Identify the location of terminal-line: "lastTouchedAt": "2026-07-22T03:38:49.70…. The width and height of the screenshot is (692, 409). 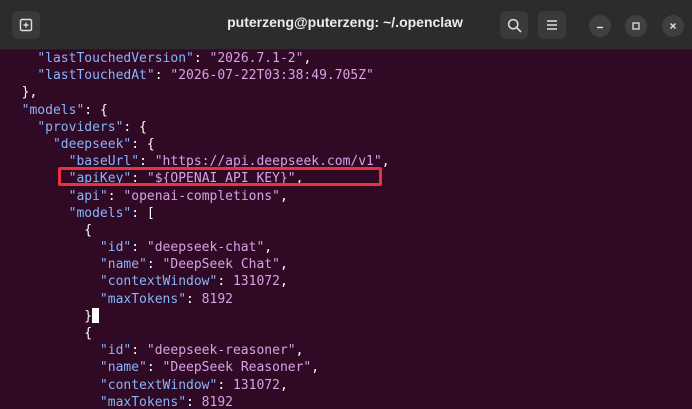
(205, 76).